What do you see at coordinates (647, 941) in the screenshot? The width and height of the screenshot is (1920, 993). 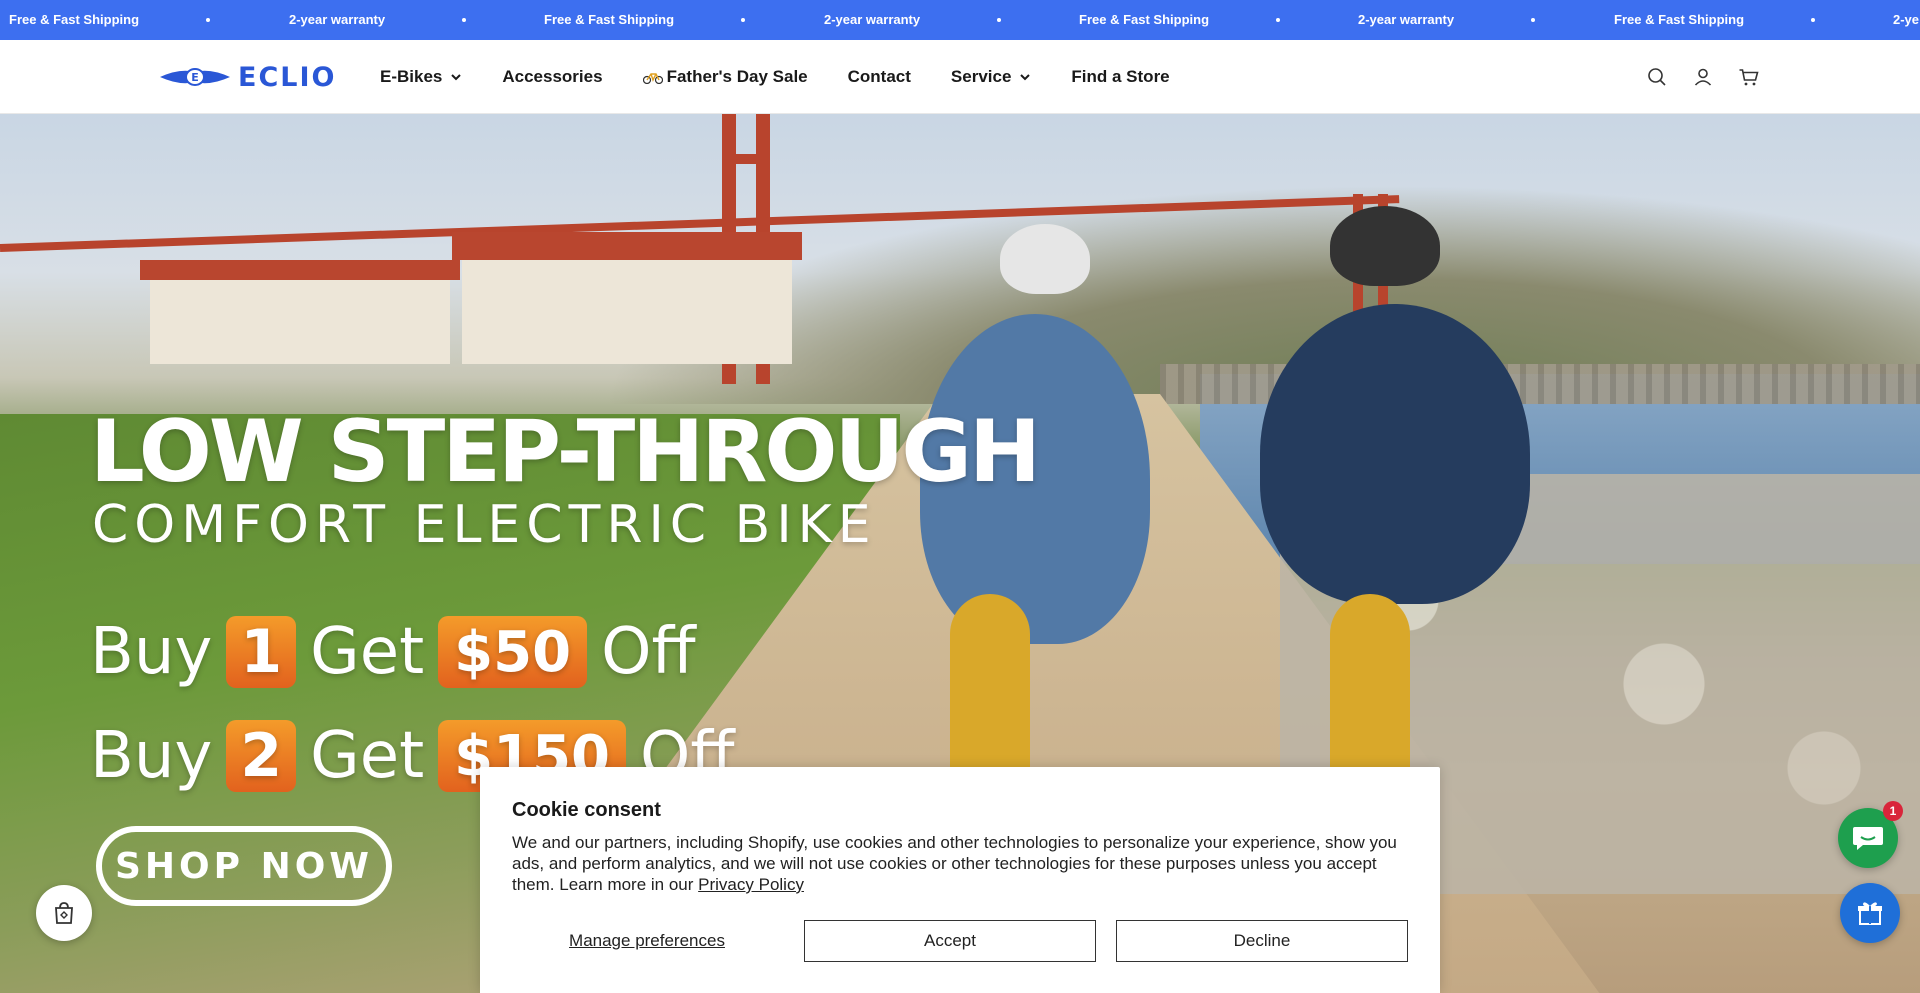 I see `manage-preferences-link: Manage preferences` at bounding box center [647, 941].